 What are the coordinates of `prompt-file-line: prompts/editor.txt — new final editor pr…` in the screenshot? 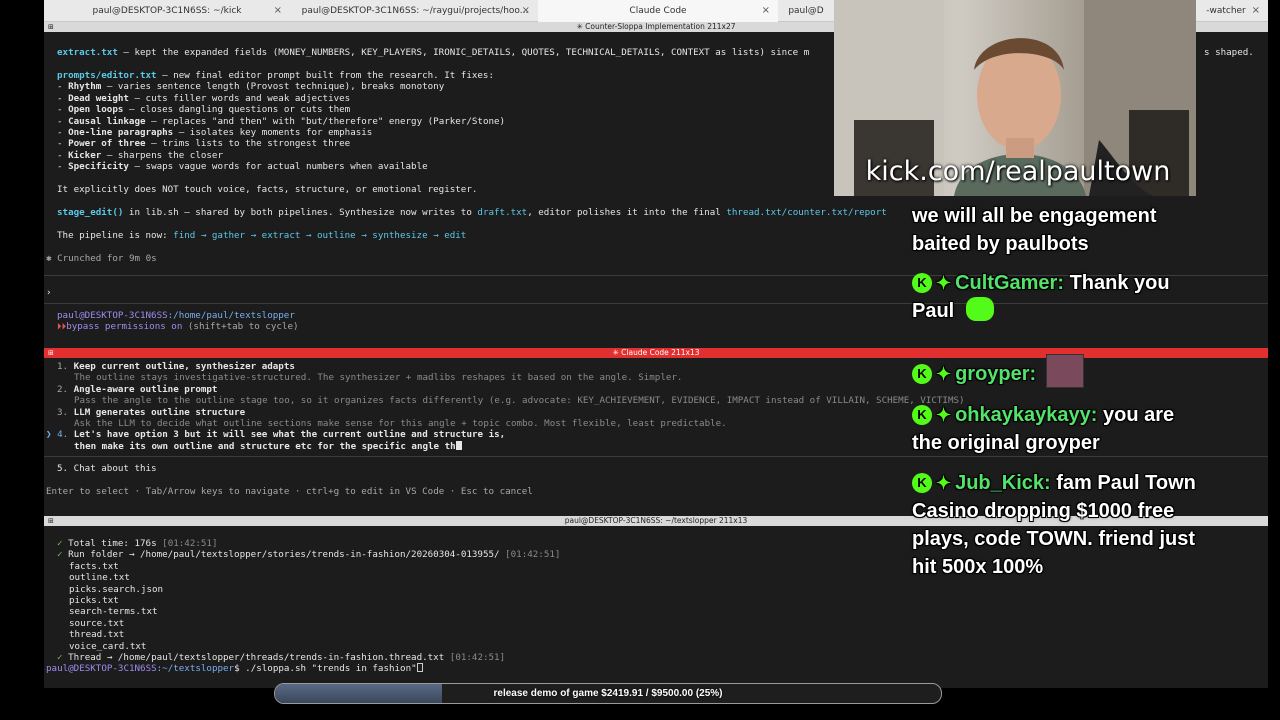 It's located at (275, 75).